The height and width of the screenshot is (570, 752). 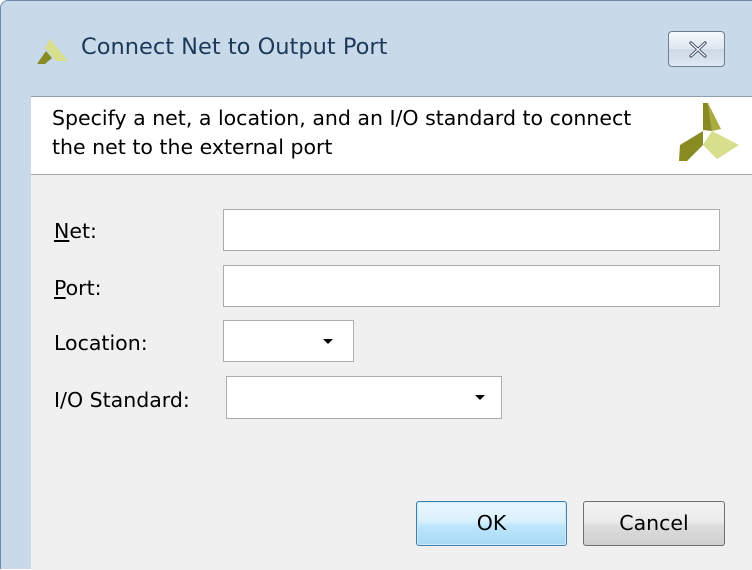 What do you see at coordinates (471, 230) in the screenshot?
I see `net-input` at bounding box center [471, 230].